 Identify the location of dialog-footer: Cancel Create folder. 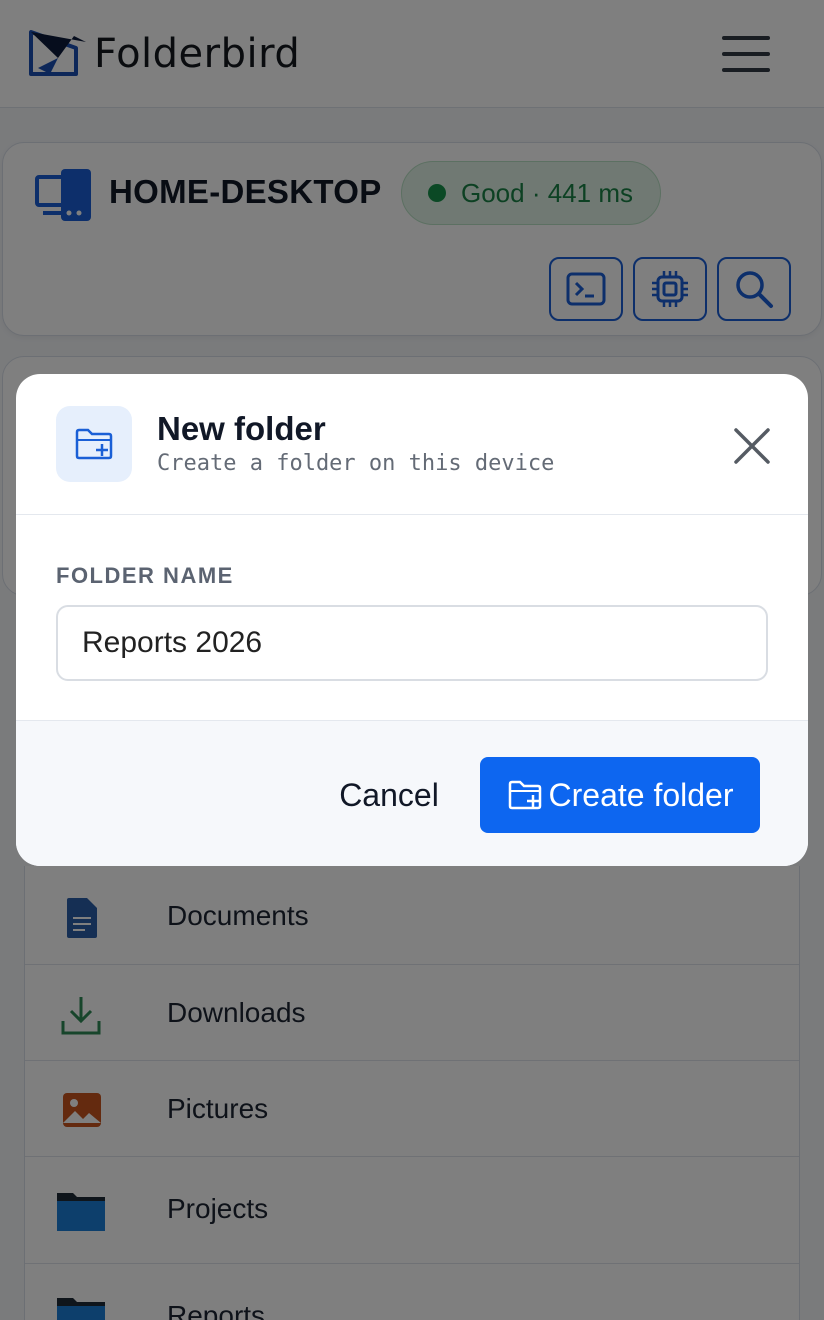
(412, 793).